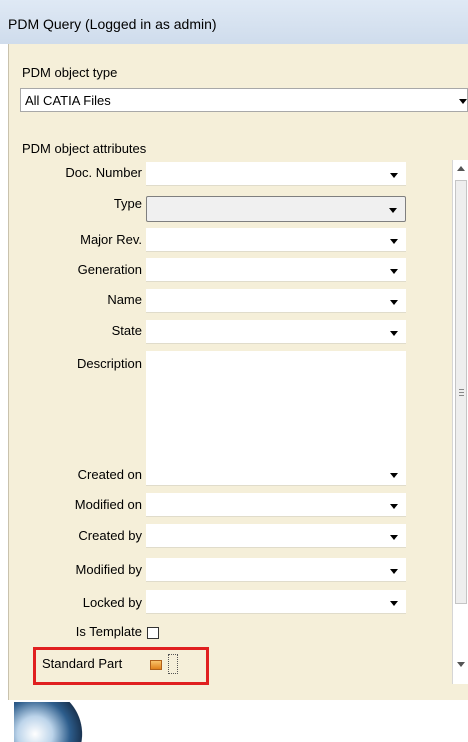  I want to click on scrollbar-thumb, so click(461, 392).